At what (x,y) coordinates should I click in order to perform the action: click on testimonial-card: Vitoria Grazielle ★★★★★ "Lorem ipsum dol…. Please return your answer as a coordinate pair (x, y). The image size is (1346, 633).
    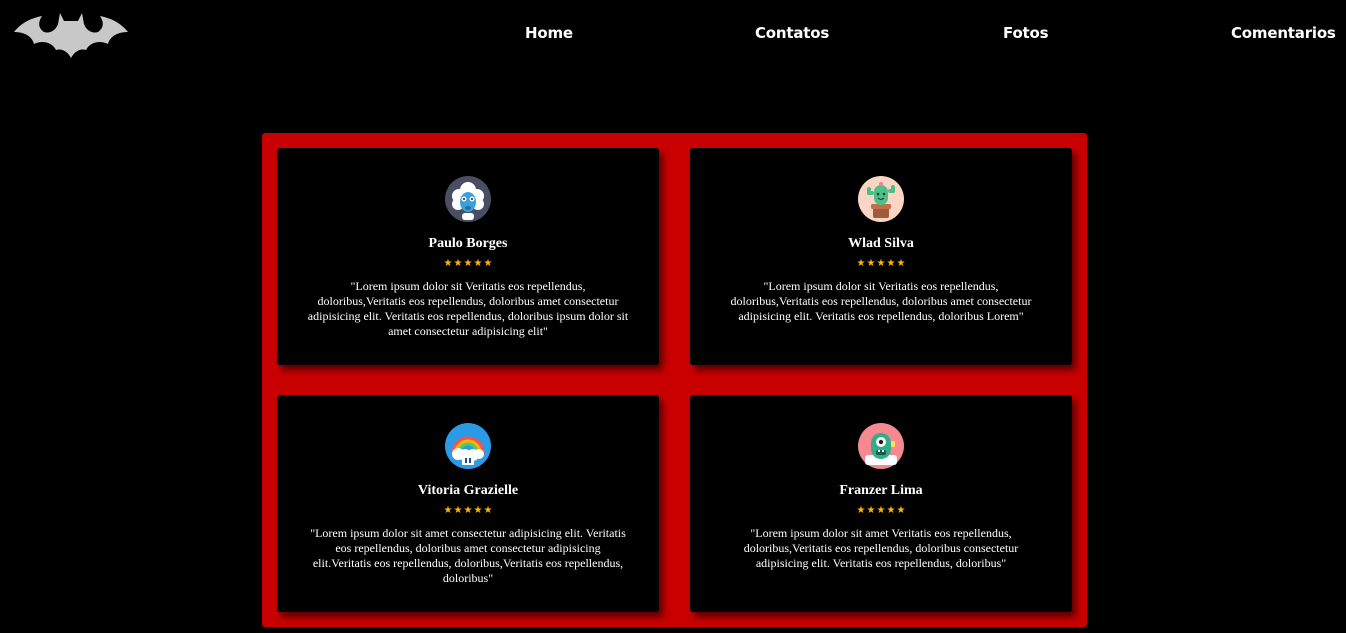
    Looking at the image, I should click on (468, 503).